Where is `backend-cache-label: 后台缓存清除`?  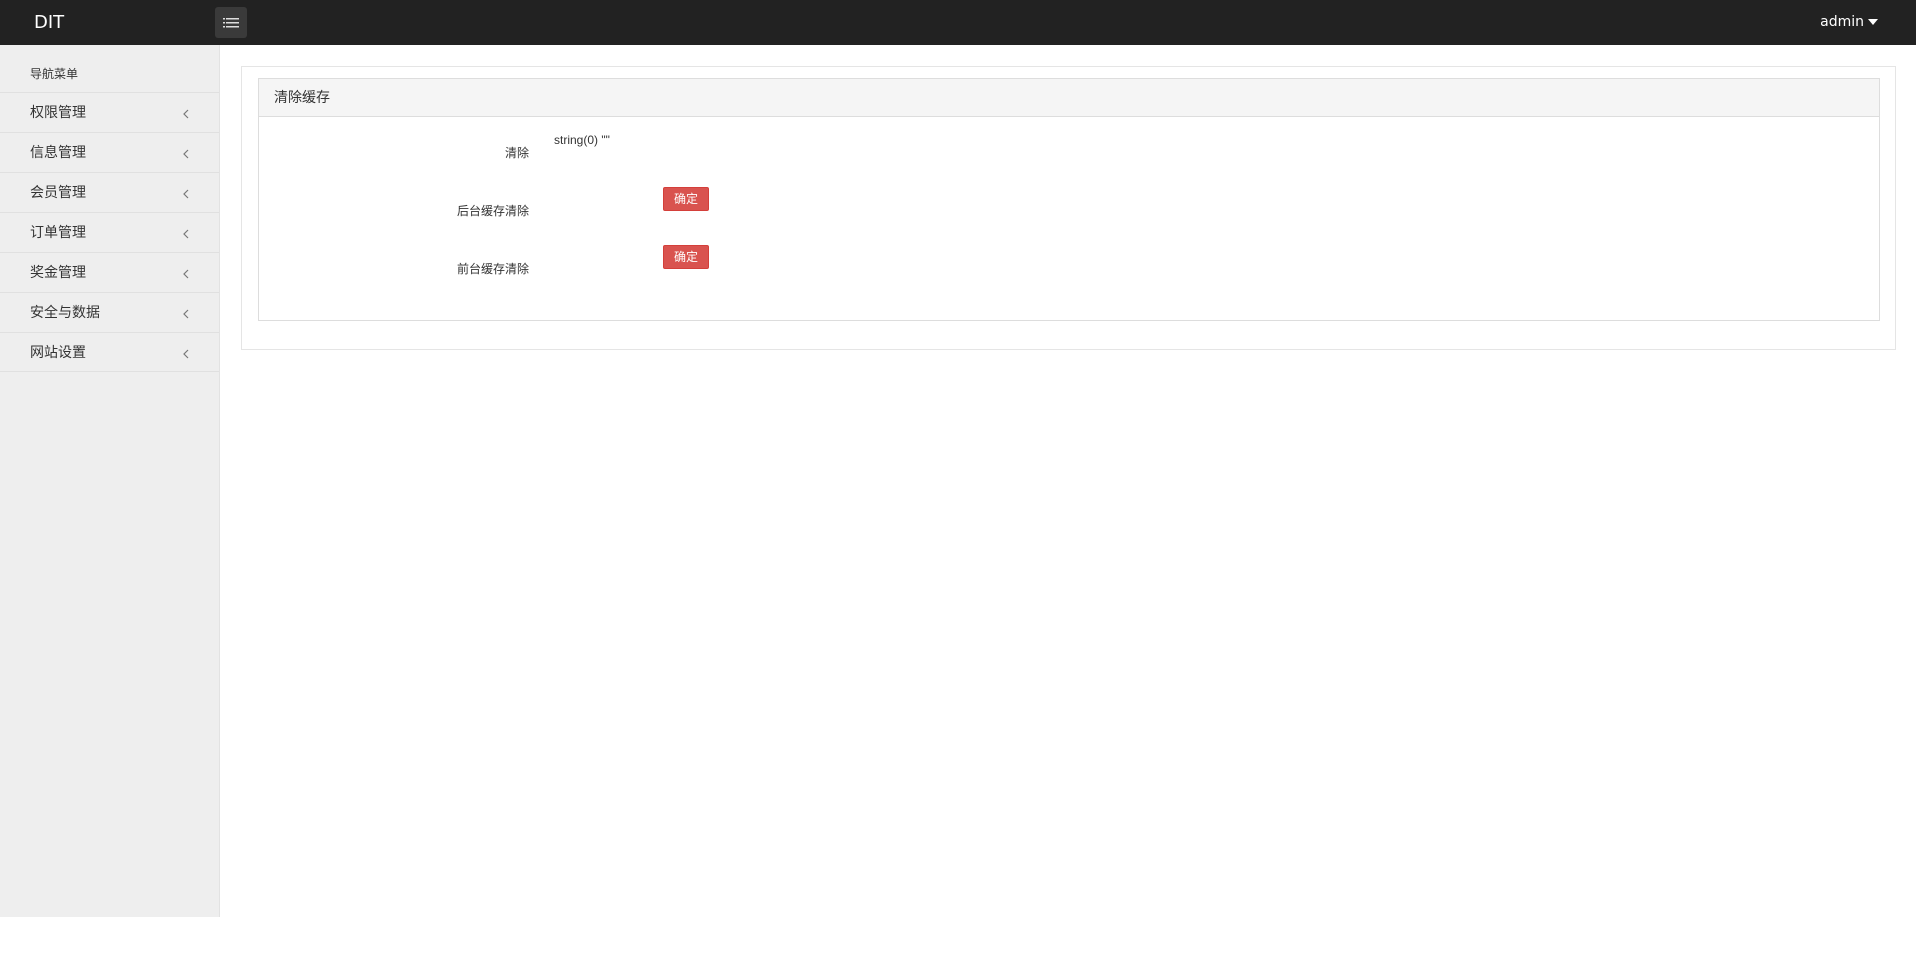 backend-cache-label: 后台缓存清除 is located at coordinates (492, 211).